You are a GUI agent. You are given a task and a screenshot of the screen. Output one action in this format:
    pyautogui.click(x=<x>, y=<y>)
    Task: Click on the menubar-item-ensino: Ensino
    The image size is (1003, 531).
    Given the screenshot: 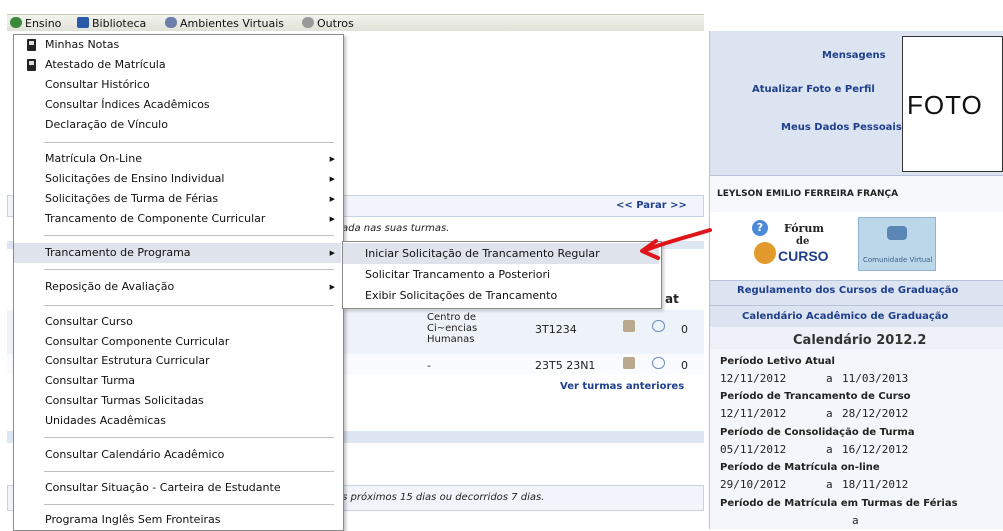 What is the action you would take?
    pyautogui.click(x=35, y=23)
    